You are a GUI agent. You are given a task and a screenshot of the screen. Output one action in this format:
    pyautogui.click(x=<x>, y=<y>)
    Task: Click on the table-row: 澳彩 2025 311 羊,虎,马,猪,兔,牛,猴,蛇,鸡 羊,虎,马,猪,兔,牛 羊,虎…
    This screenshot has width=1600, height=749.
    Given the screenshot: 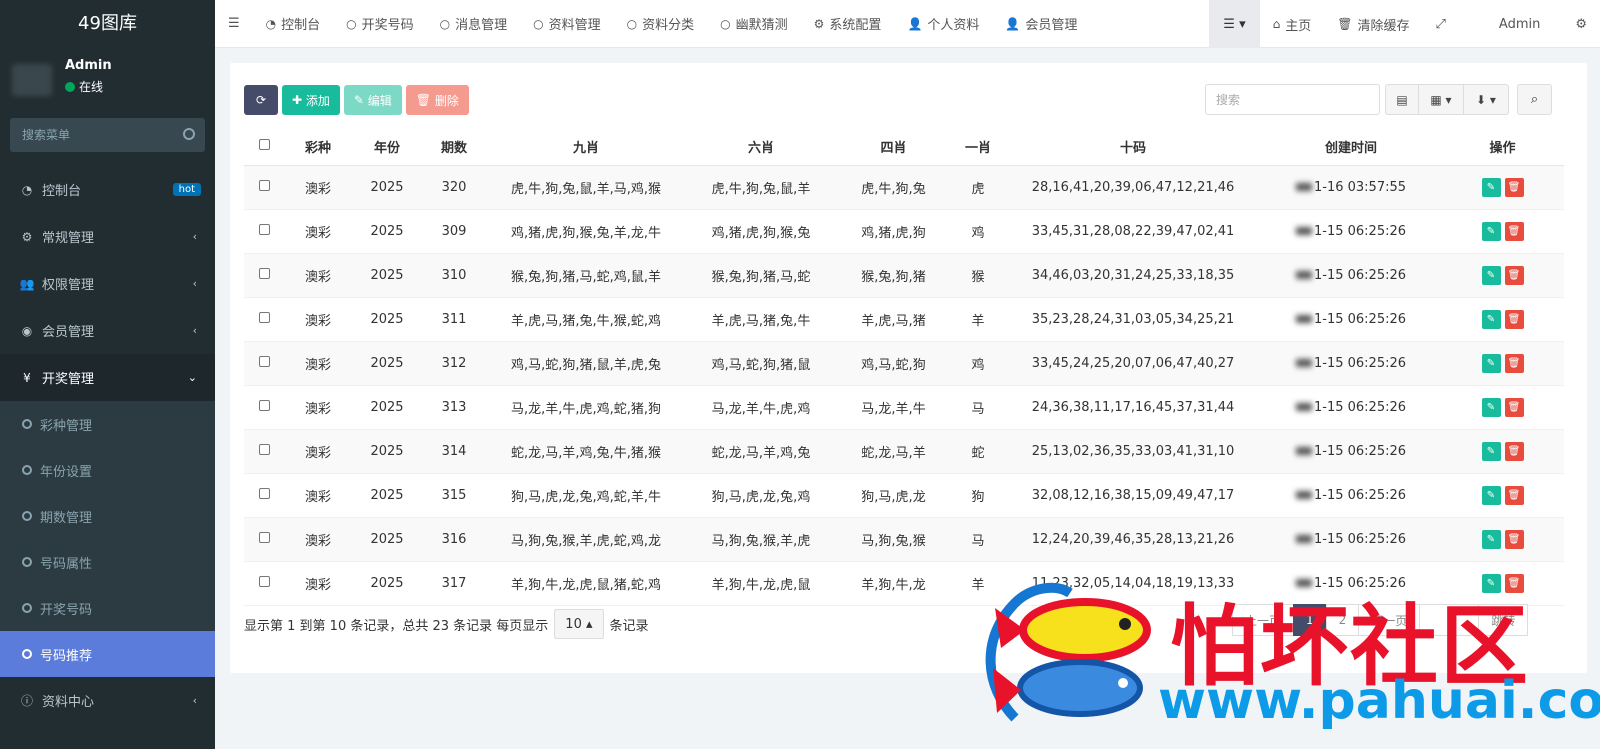 What is the action you would take?
    pyautogui.click(x=904, y=319)
    